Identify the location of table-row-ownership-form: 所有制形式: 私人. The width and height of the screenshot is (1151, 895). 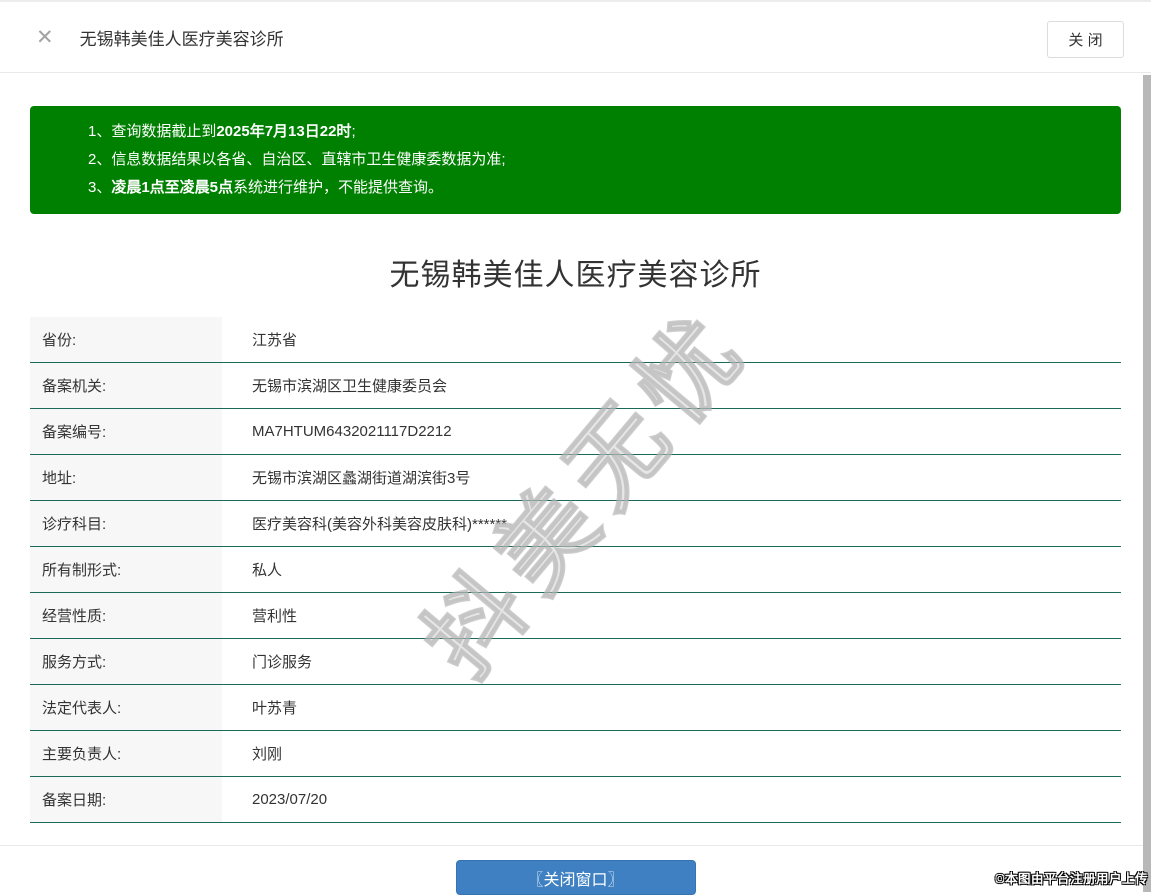
(575, 570).